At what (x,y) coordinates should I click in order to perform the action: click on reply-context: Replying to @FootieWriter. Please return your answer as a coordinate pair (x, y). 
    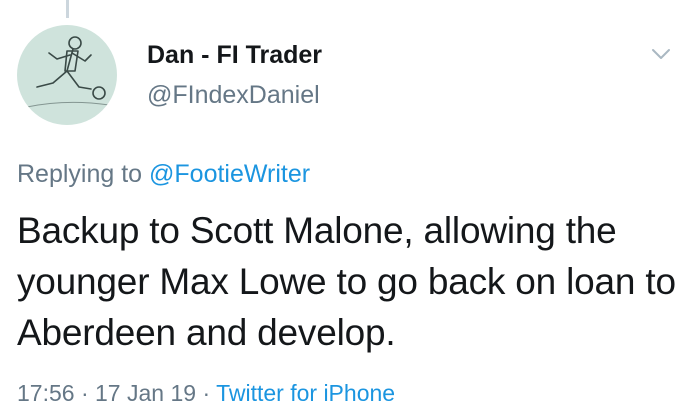
    Looking at the image, I should click on (163, 174).